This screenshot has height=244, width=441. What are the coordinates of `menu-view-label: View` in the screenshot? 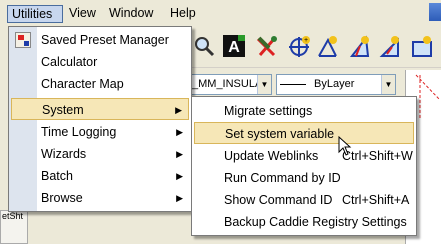 It's located at (82, 13).